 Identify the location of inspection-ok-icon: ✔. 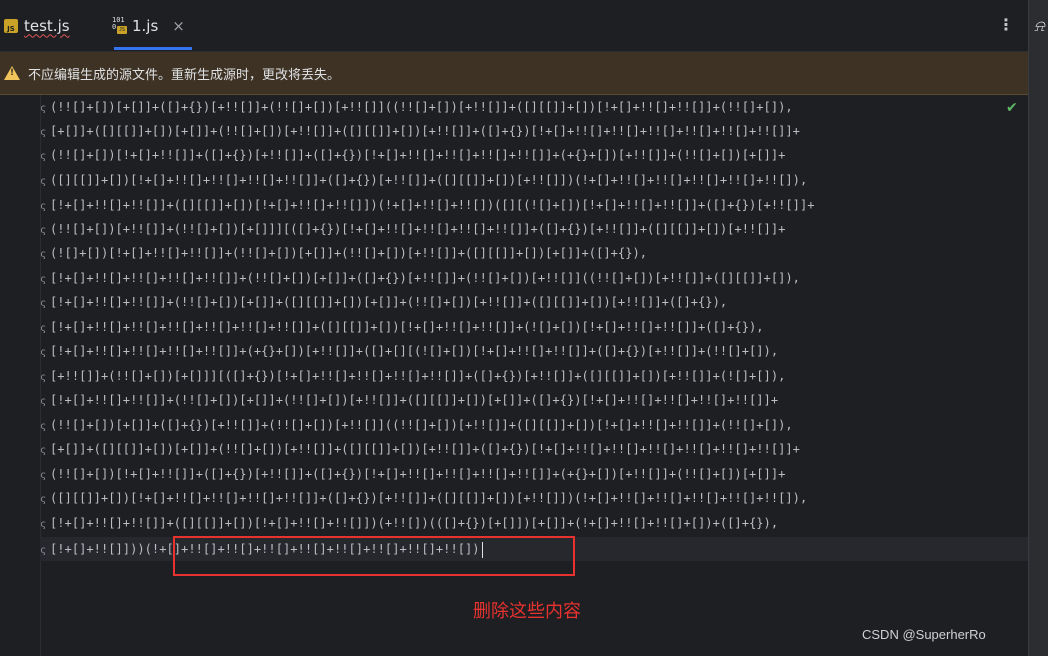
(1012, 108).